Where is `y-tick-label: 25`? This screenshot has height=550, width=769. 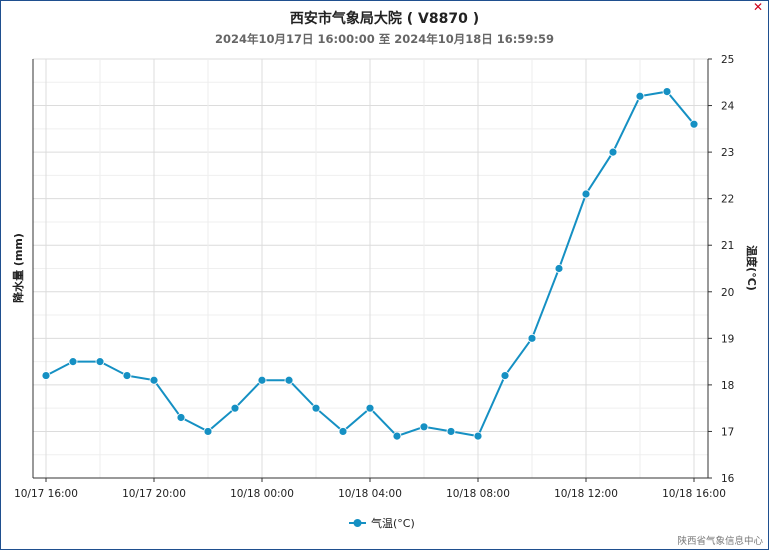
y-tick-label: 25 is located at coordinates (727, 60).